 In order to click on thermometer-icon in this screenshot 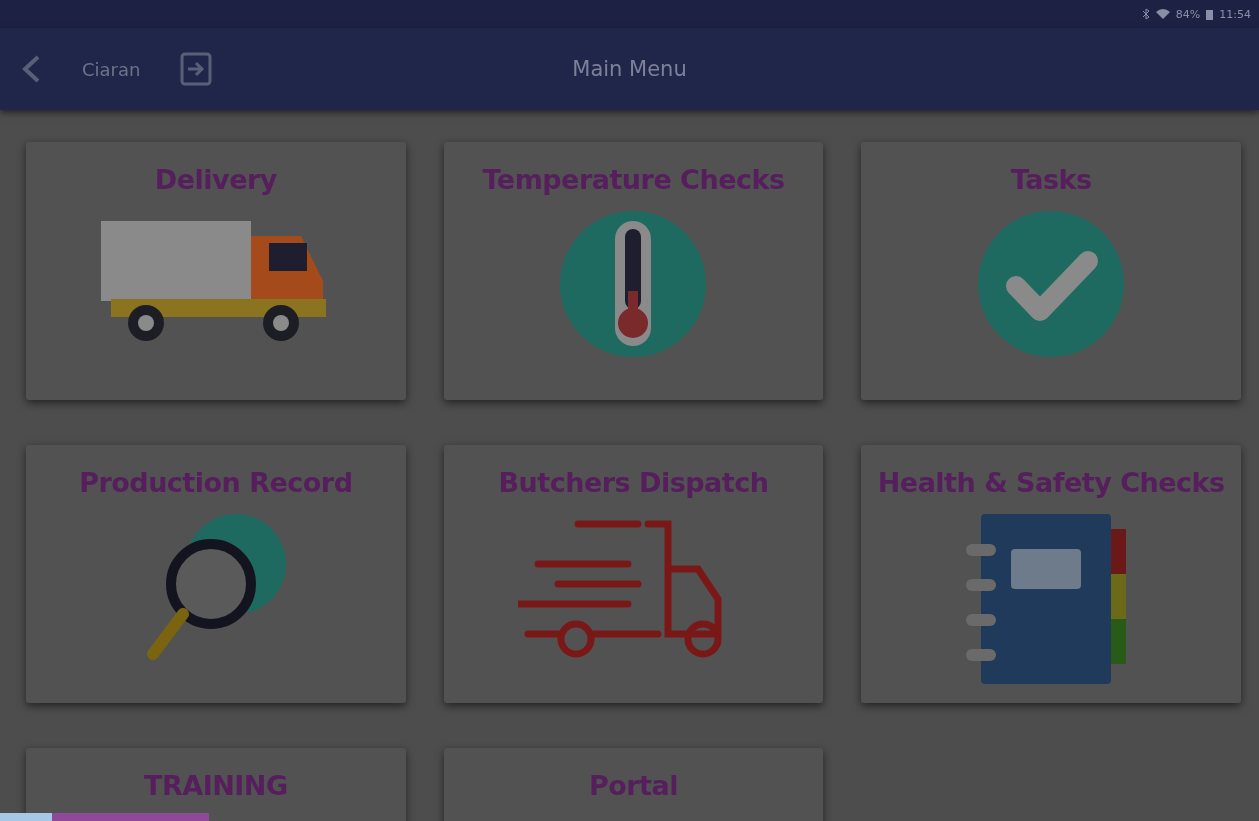, I will do `click(633, 284)`.